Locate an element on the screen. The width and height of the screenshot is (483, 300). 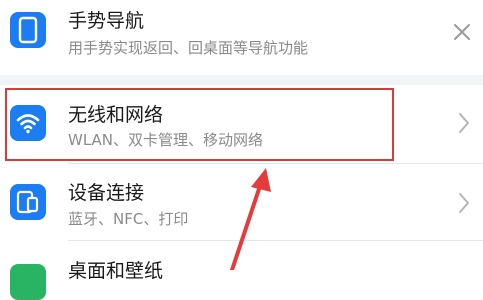
annotation-arrow-icon is located at coordinates (250, 219).